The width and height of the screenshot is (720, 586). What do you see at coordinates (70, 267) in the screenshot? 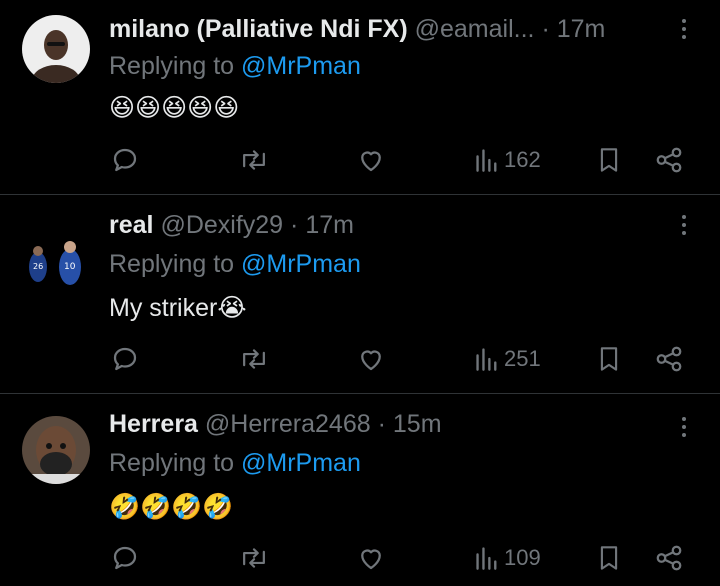
I see `svg-text: 10` at bounding box center [70, 267].